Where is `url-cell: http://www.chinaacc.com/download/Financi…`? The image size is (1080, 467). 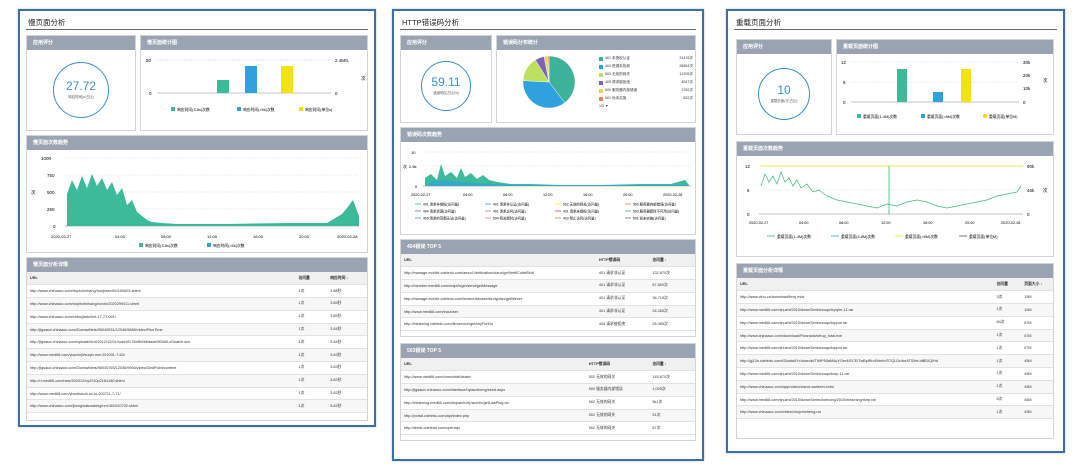
url-cell: http://www.chinaacc.com/download/Financi… is located at coordinates (865, 336).